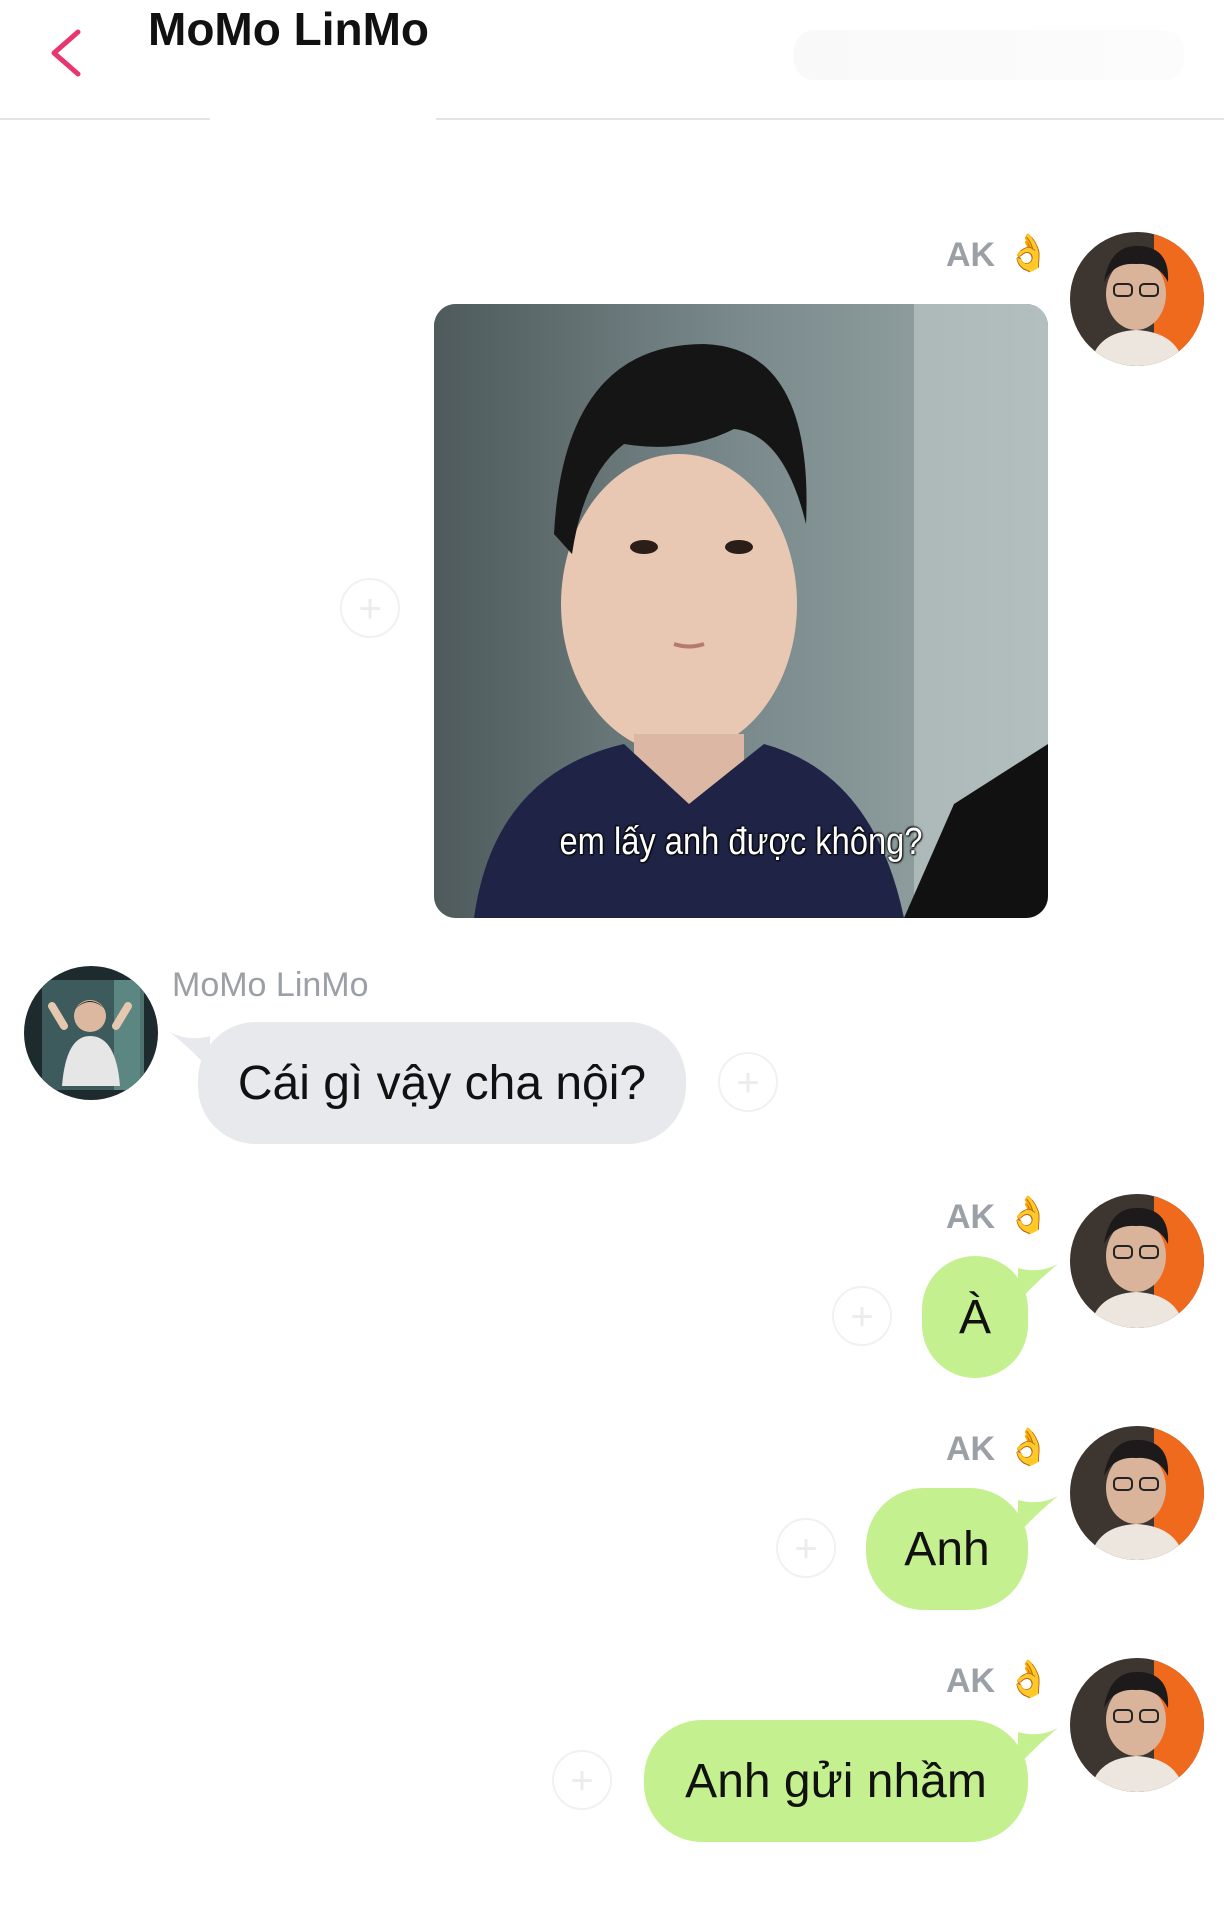  I want to click on chevron-left-icon, so click(66, 53).